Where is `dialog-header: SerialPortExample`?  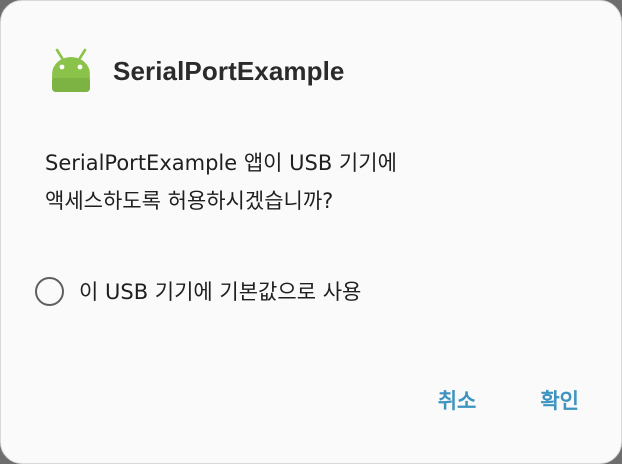 dialog-header: SerialPortExample is located at coordinates (196, 71).